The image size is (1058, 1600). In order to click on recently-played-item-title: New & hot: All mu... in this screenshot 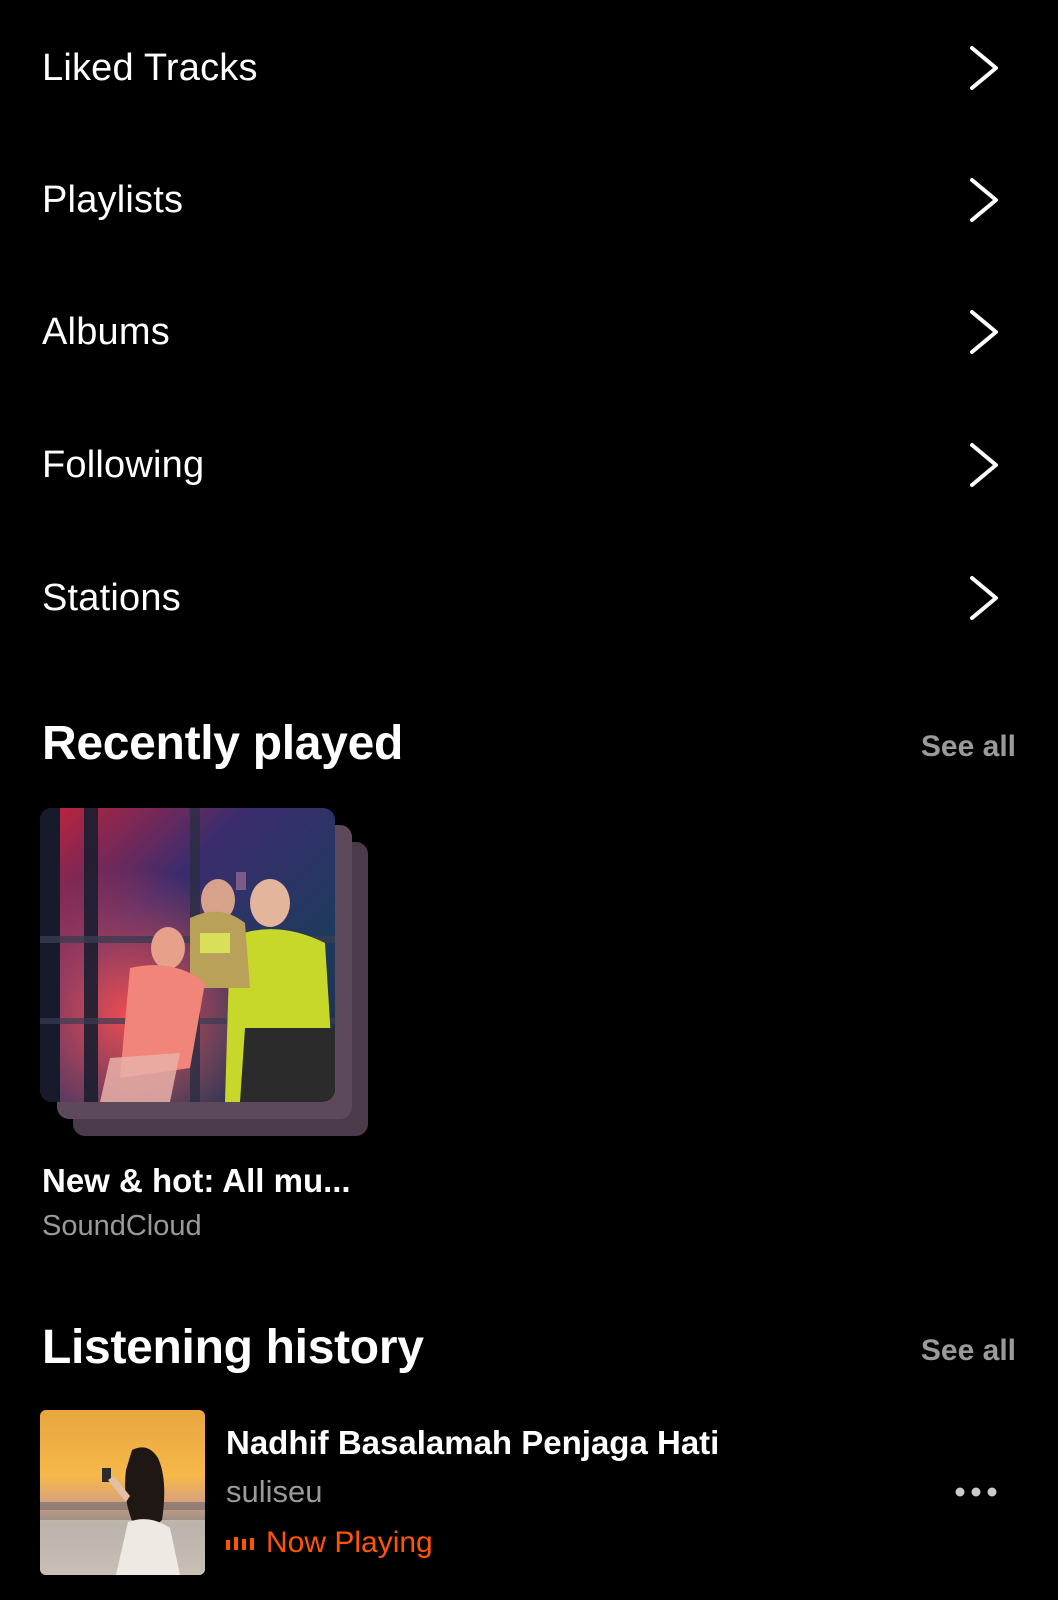, I will do `click(196, 1181)`.